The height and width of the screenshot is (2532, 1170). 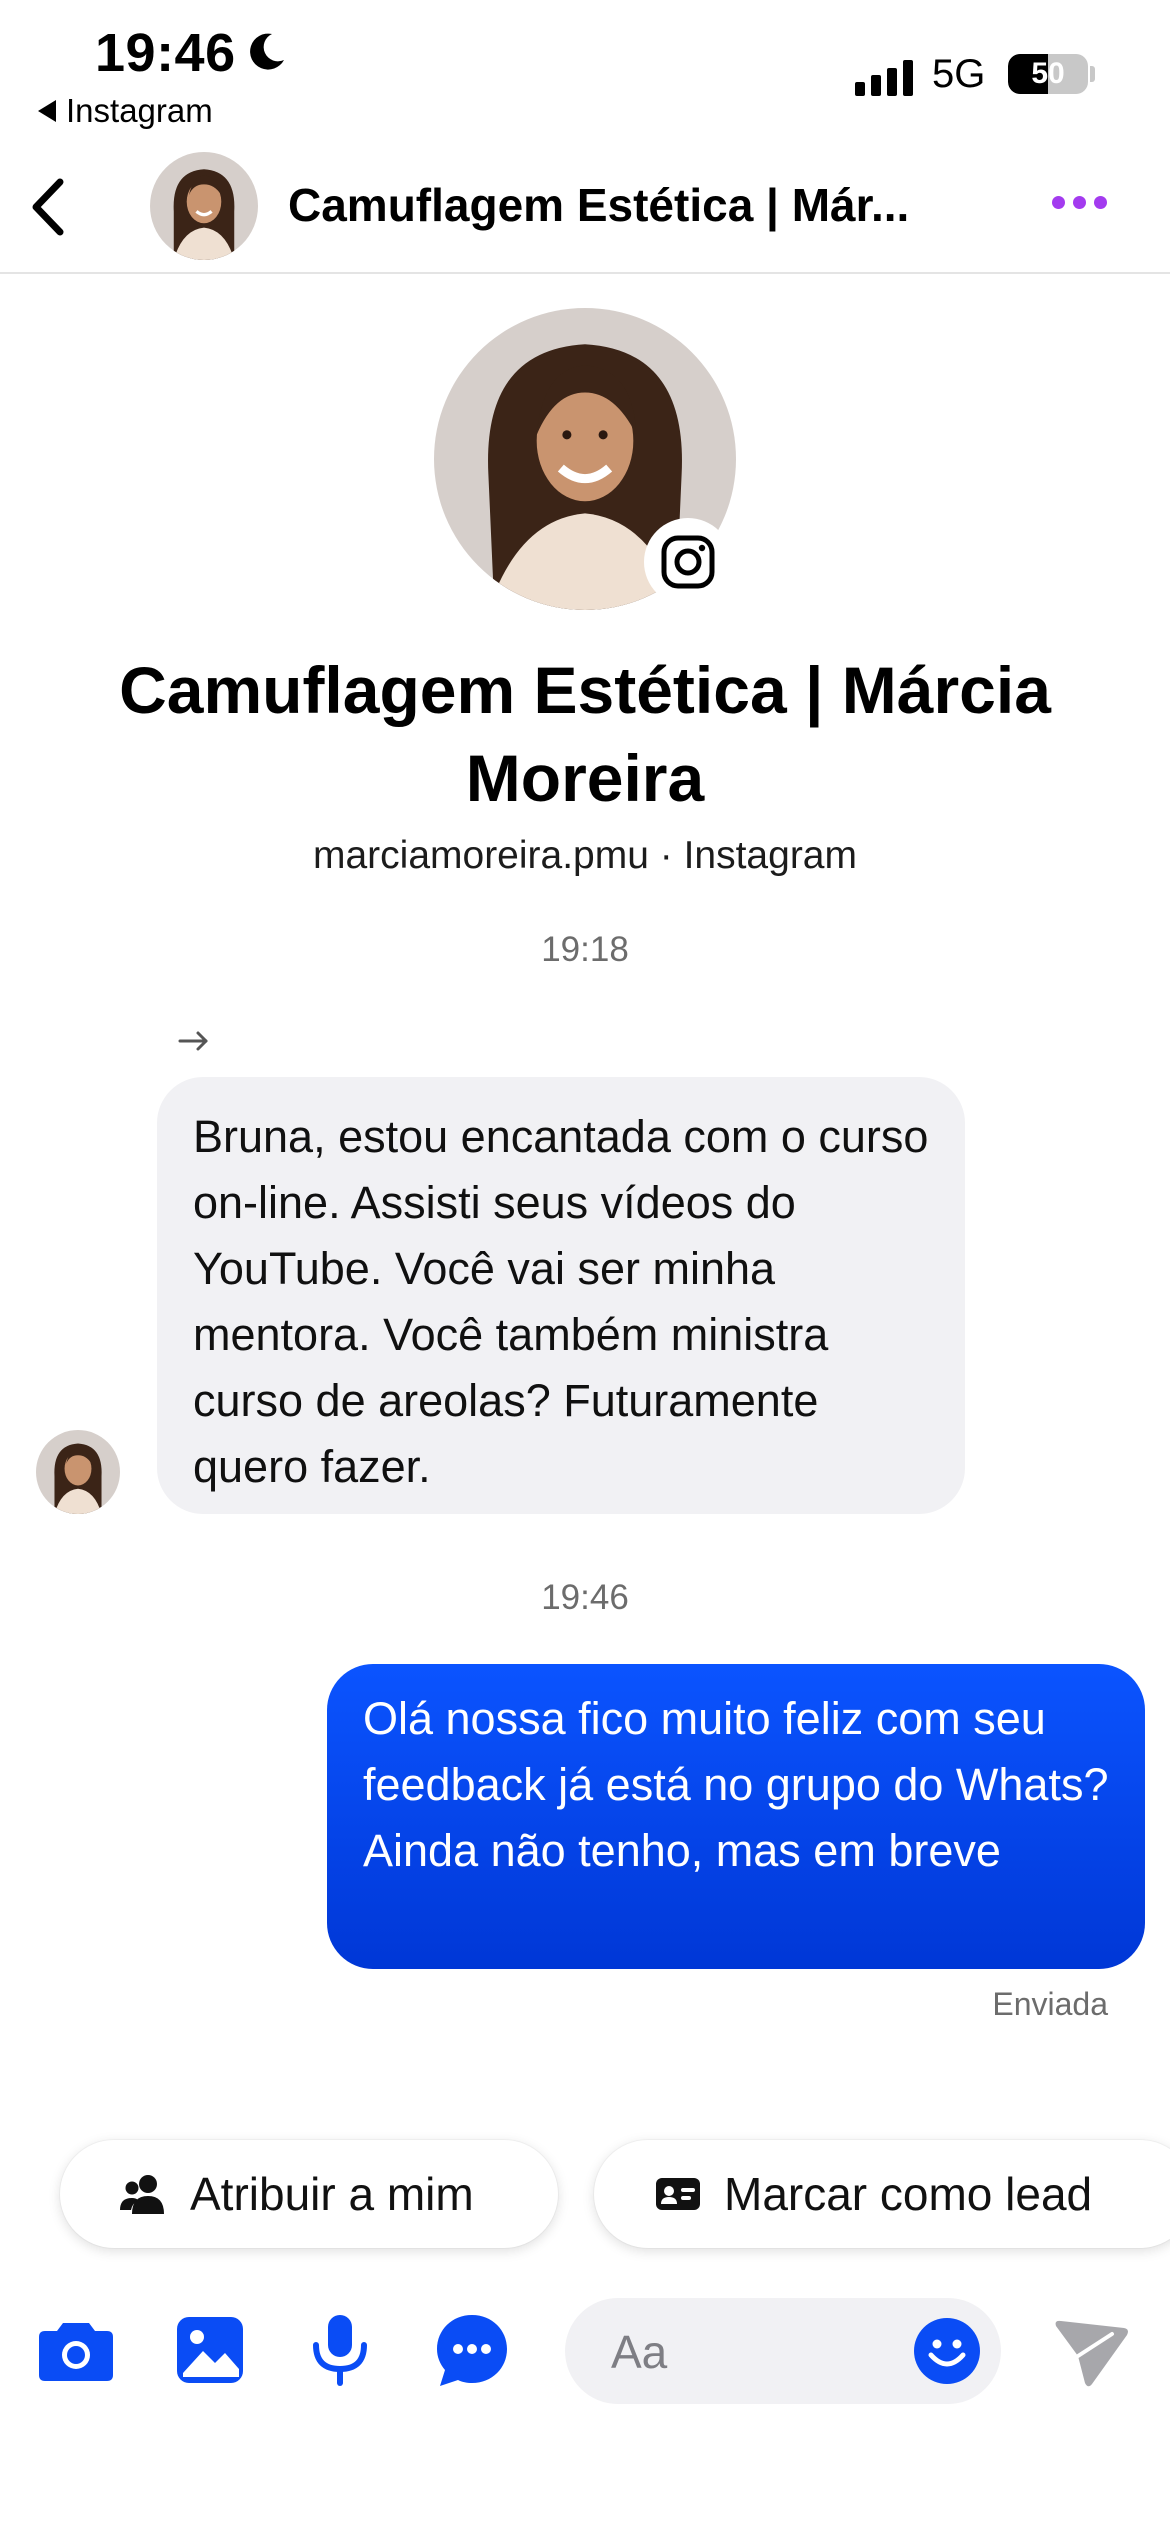 I want to click on signal-icon, so click(x=884, y=76).